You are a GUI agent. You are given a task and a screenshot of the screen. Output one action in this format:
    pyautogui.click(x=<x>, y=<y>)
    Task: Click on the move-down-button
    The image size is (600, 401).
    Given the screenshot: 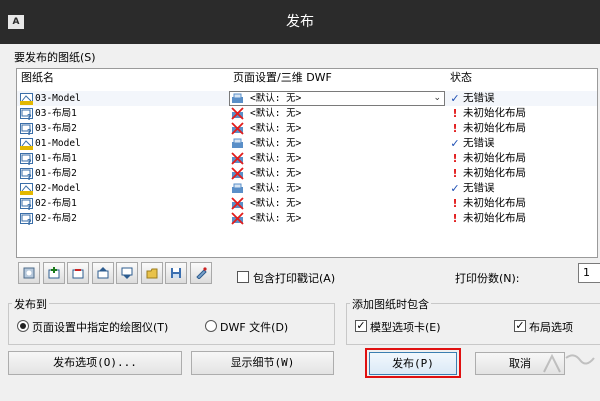 What is the action you would take?
    pyautogui.click(x=127, y=273)
    